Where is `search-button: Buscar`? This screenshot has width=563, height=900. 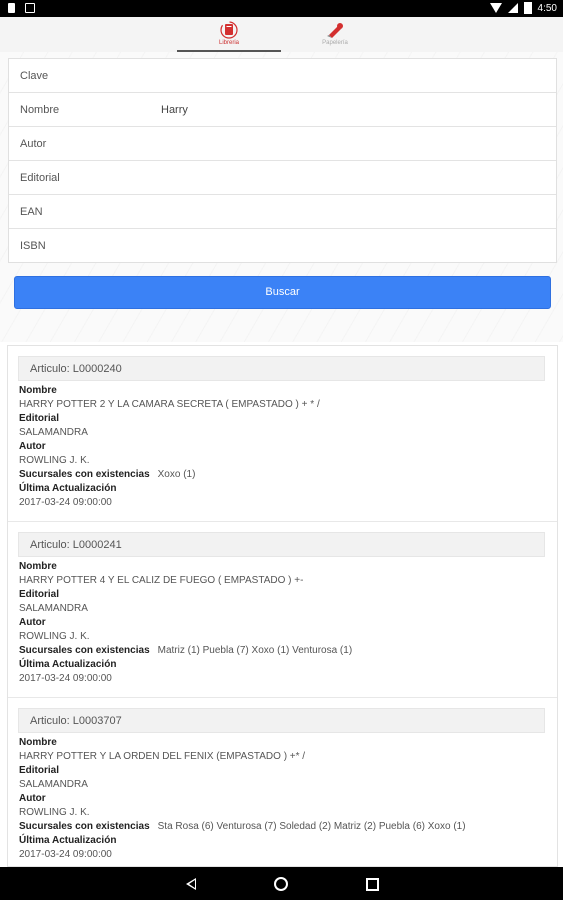
search-button: Buscar is located at coordinates (282, 292).